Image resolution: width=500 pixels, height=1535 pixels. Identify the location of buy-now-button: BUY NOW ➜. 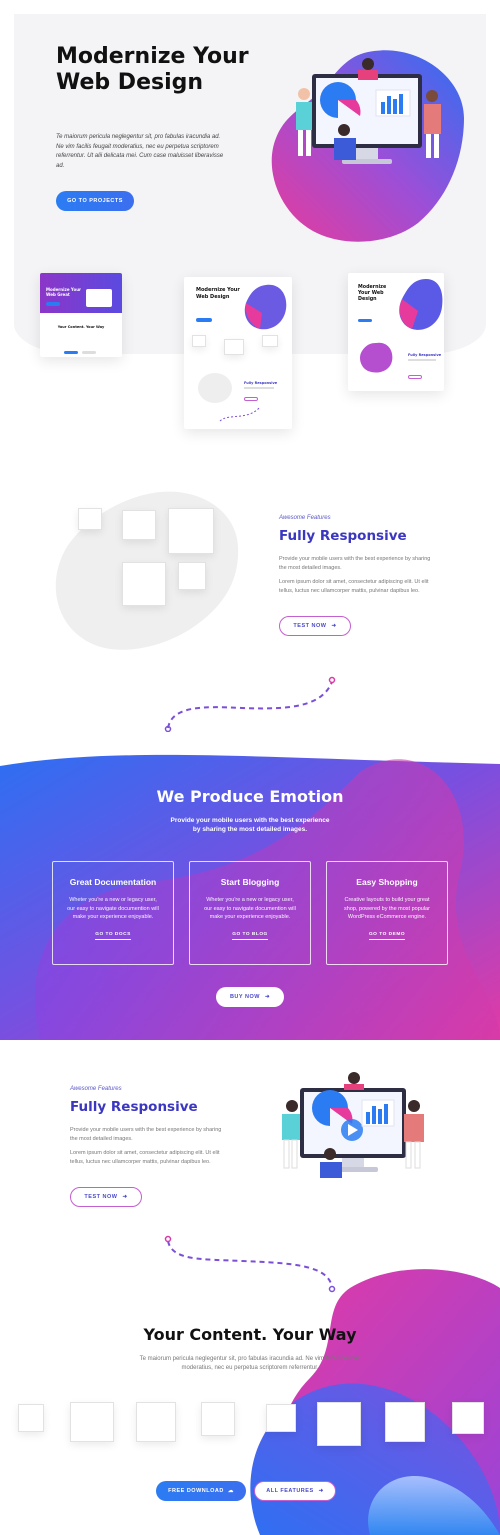
(250, 997).